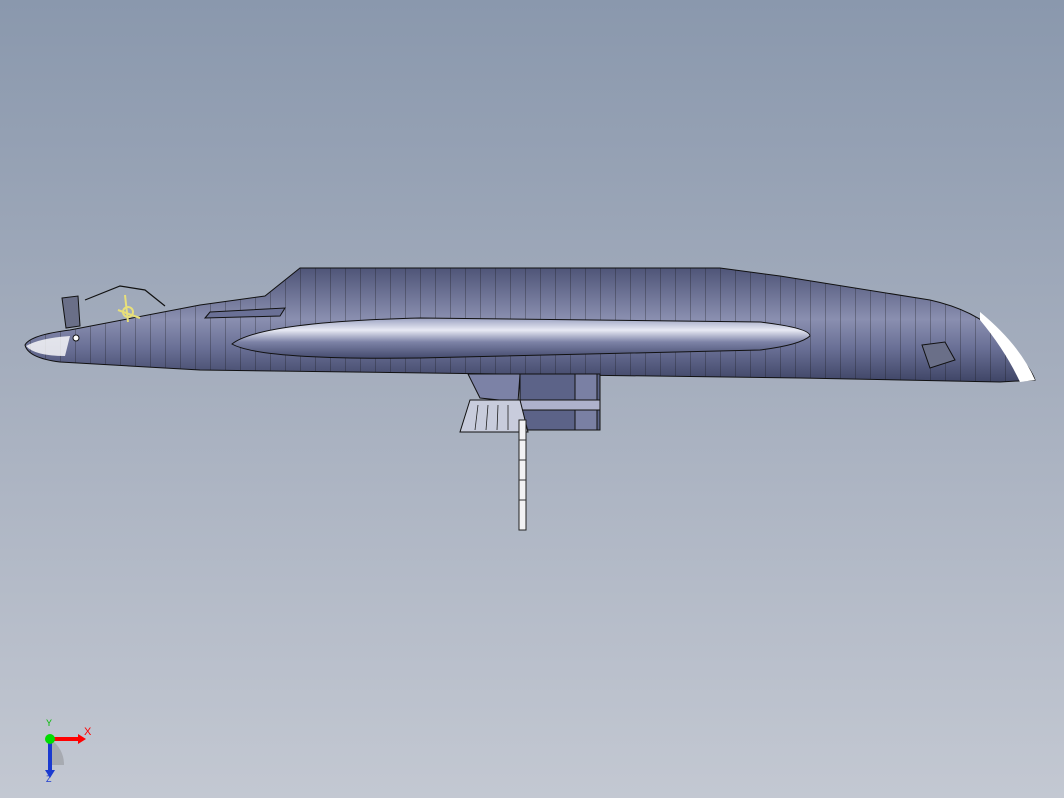 The width and height of the screenshot is (1064, 798). What do you see at coordinates (49, 779) in the screenshot?
I see `z-axis-label: Z` at bounding box center [49, 779].